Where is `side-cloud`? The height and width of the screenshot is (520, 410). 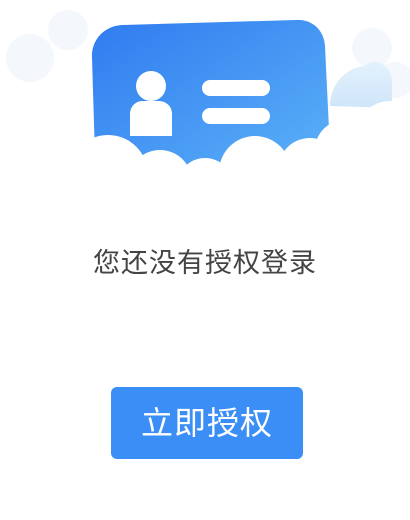
side-cloud is located at coordinates (361, 84).